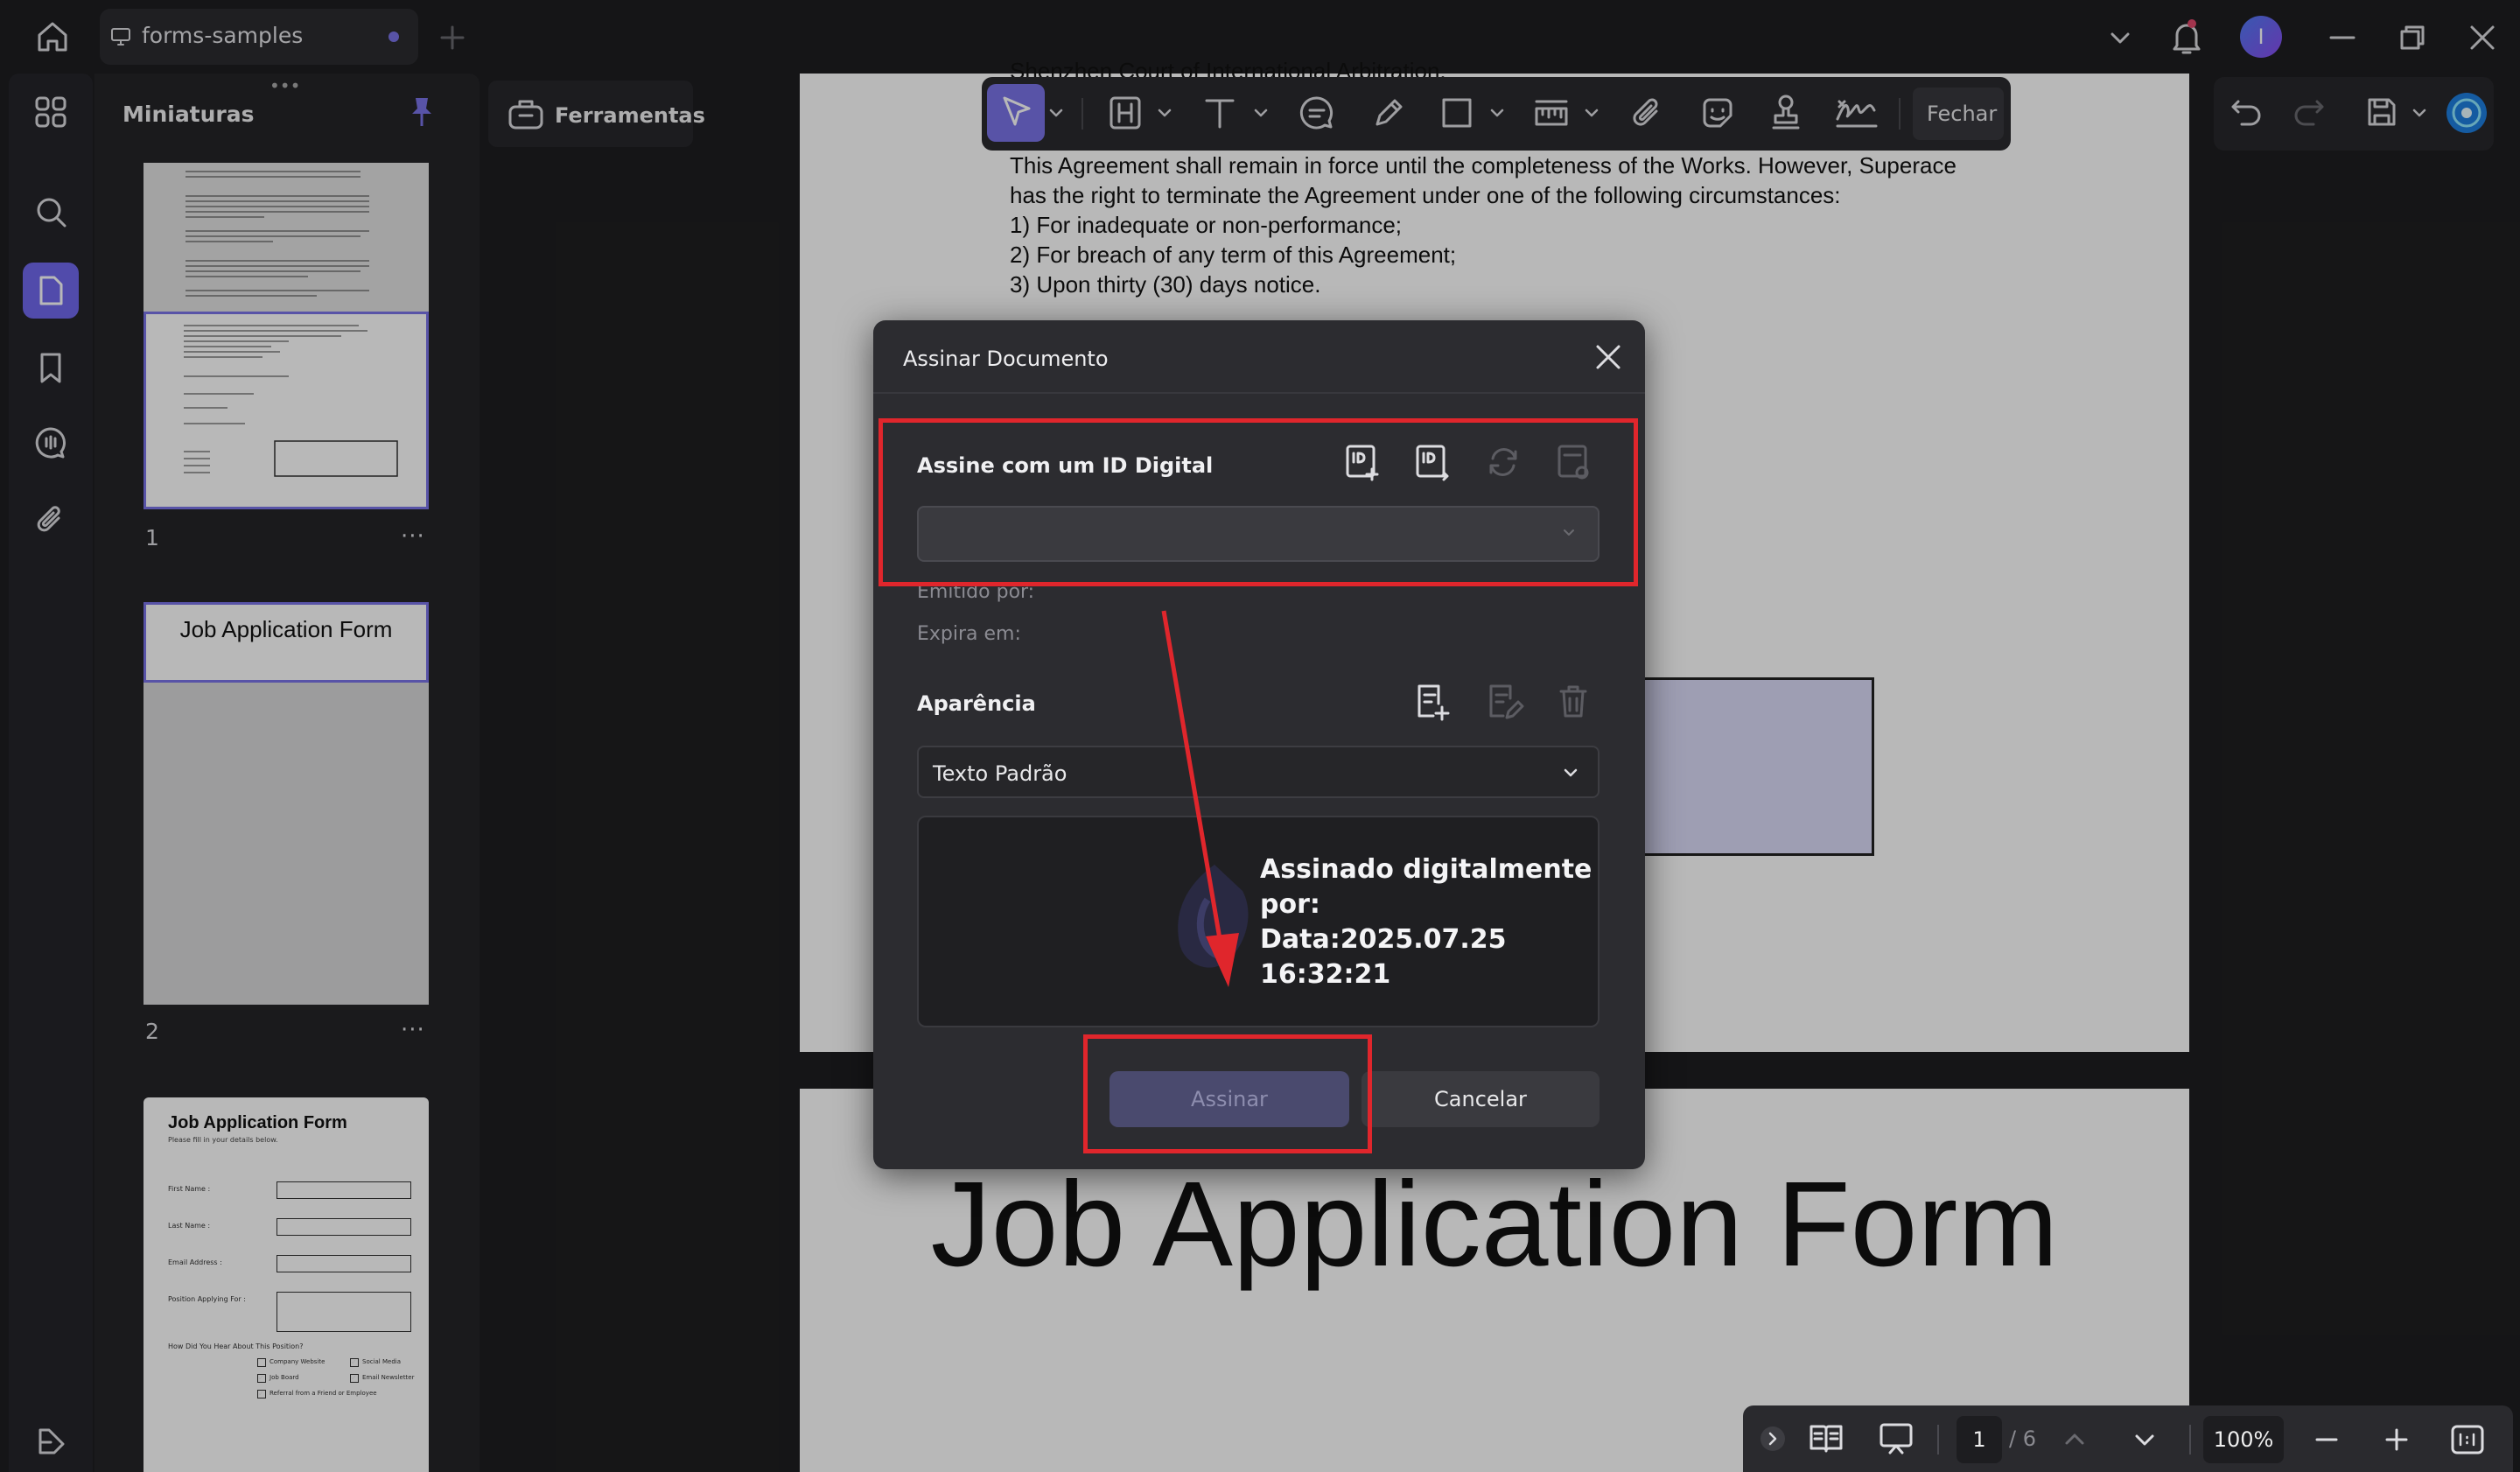 This screenshot has height=1472, width=2520. I want to click on text-icon, so click(1219, 113).